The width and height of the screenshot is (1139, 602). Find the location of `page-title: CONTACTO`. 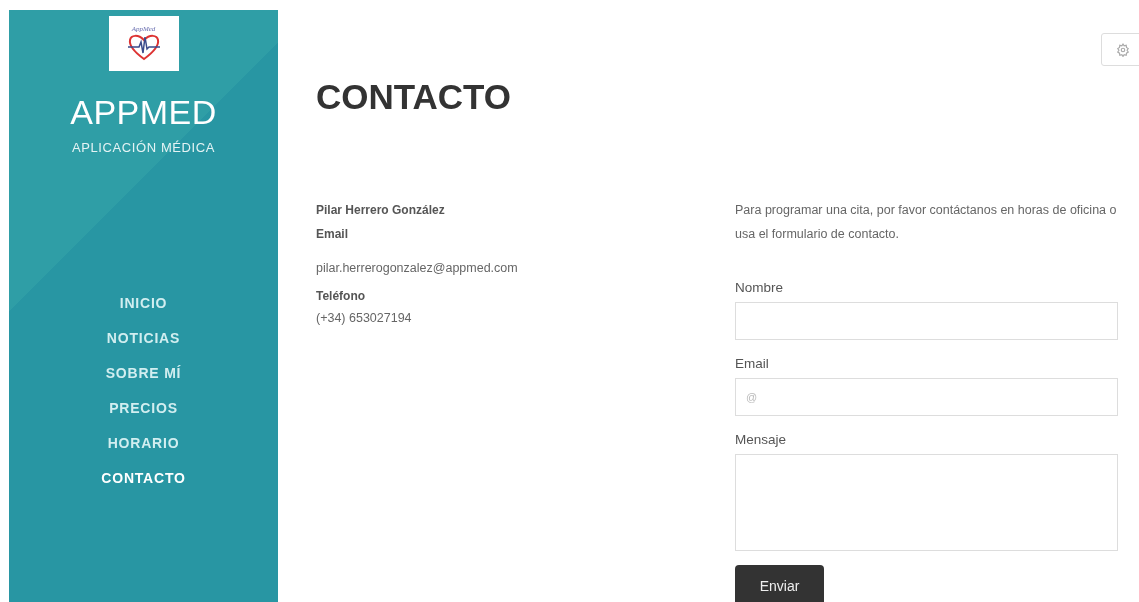

page-title: CONTACTO is located at coordinates (414, 97).